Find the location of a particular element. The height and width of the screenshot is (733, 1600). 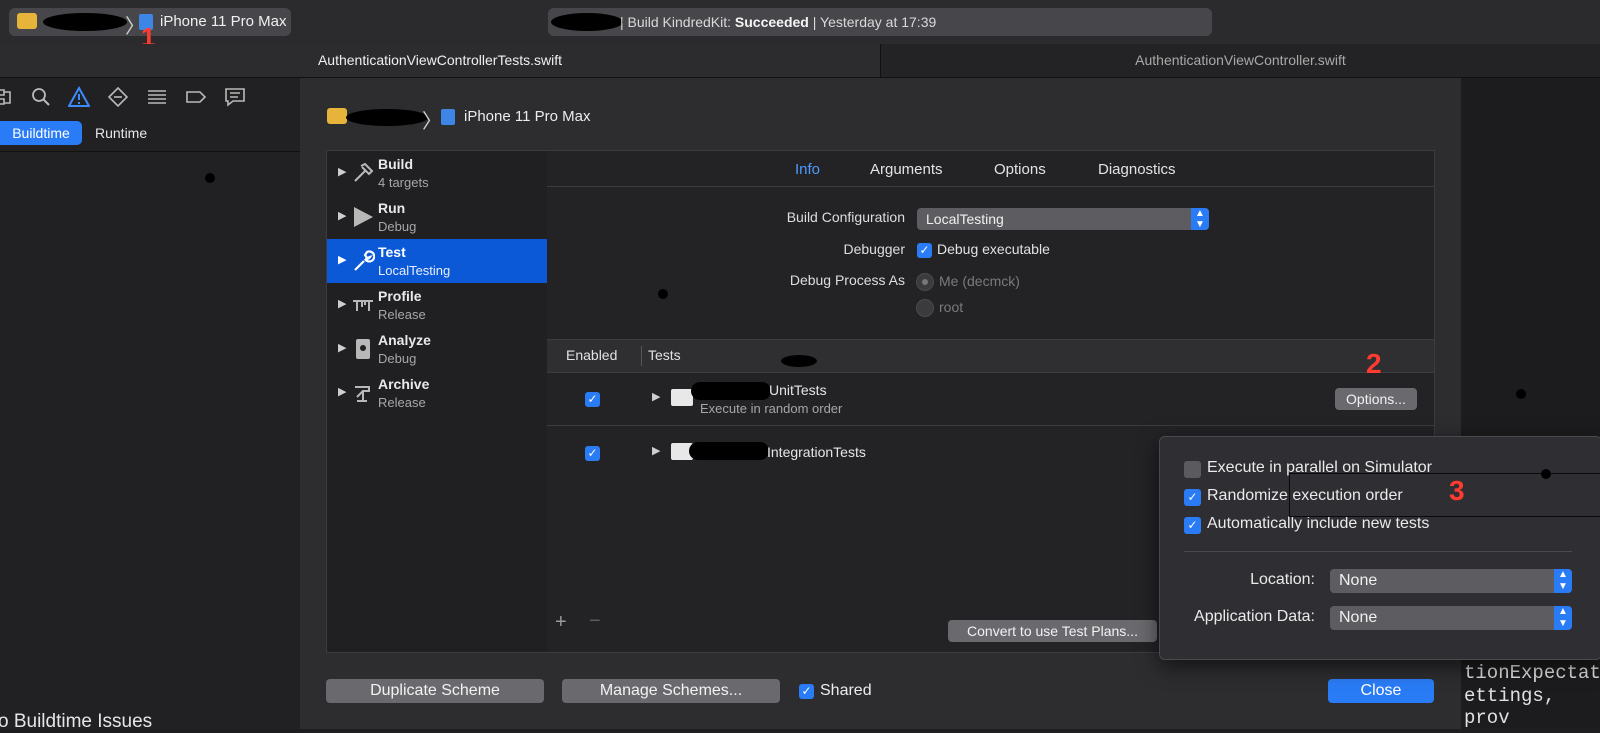

debug-list-icon is located at coordinates (157, 97).